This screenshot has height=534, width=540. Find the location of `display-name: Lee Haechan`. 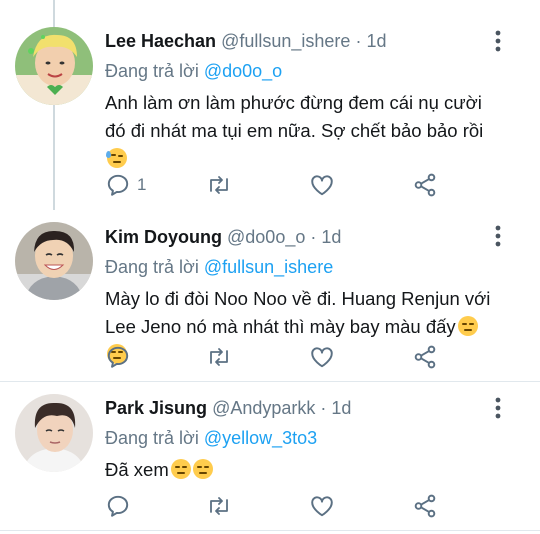

display-name: Lee Haechan is located at coordinates (160, 41).